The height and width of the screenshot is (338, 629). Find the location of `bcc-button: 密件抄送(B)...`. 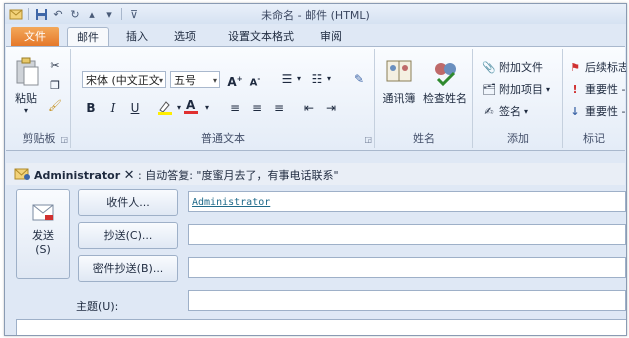

bcc-button: 密件抄送(B)... is located at coordinates (128, 268).